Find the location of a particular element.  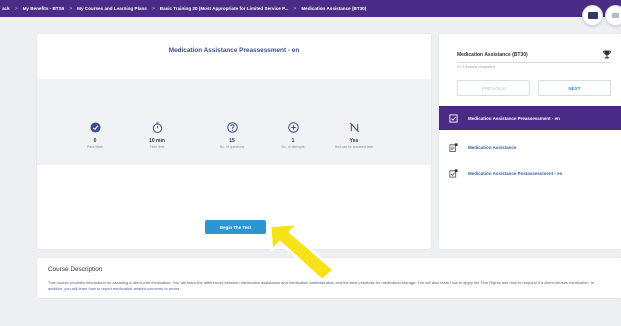

stat-value: 1 is located at coordinates (293, 141).